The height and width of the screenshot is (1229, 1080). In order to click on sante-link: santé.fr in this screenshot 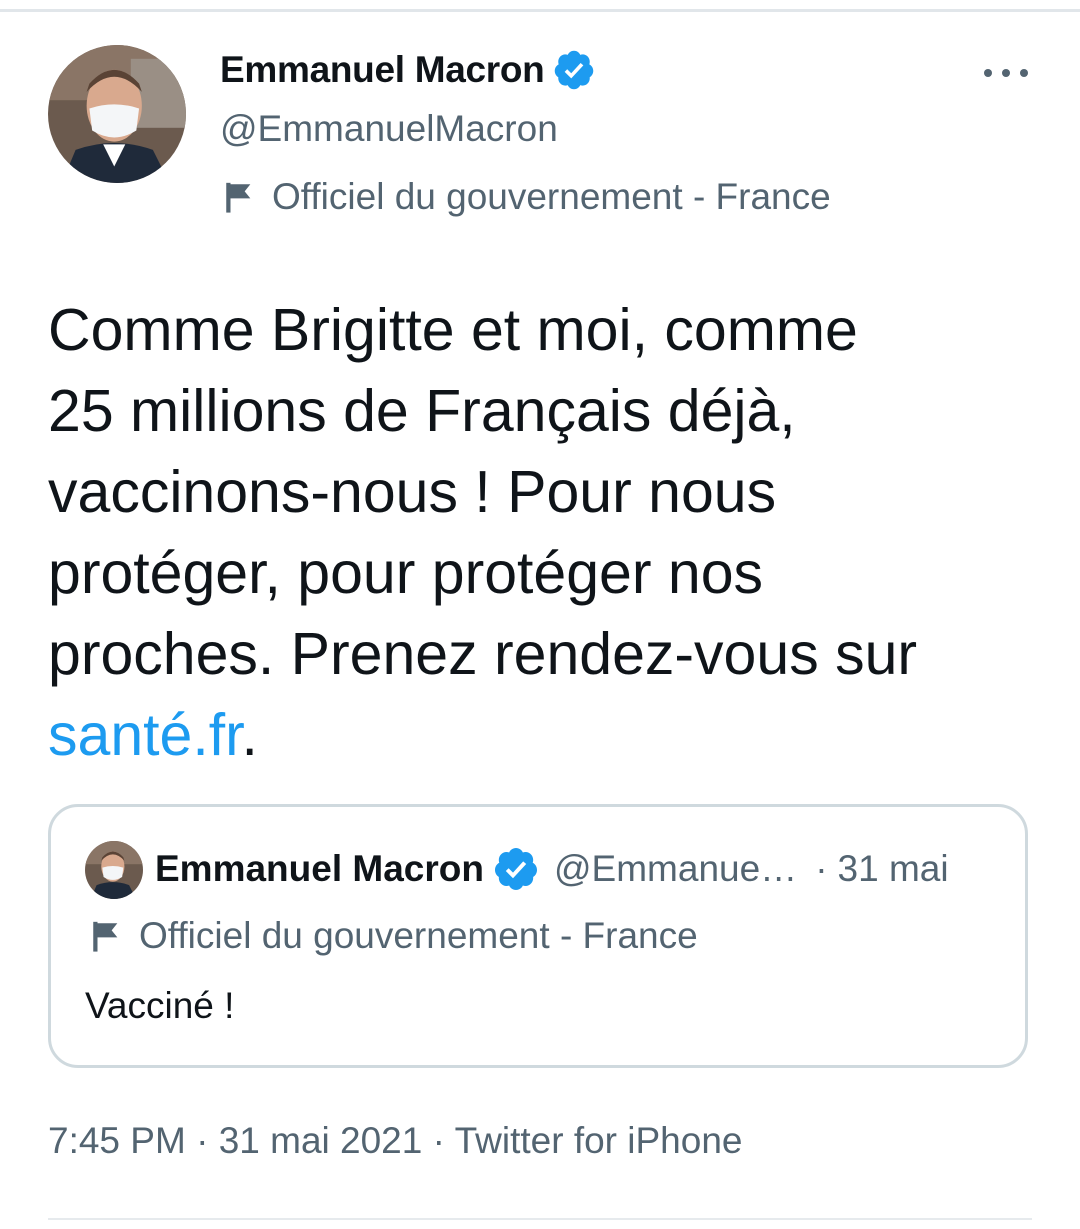, I will do `click(145, 735)`.